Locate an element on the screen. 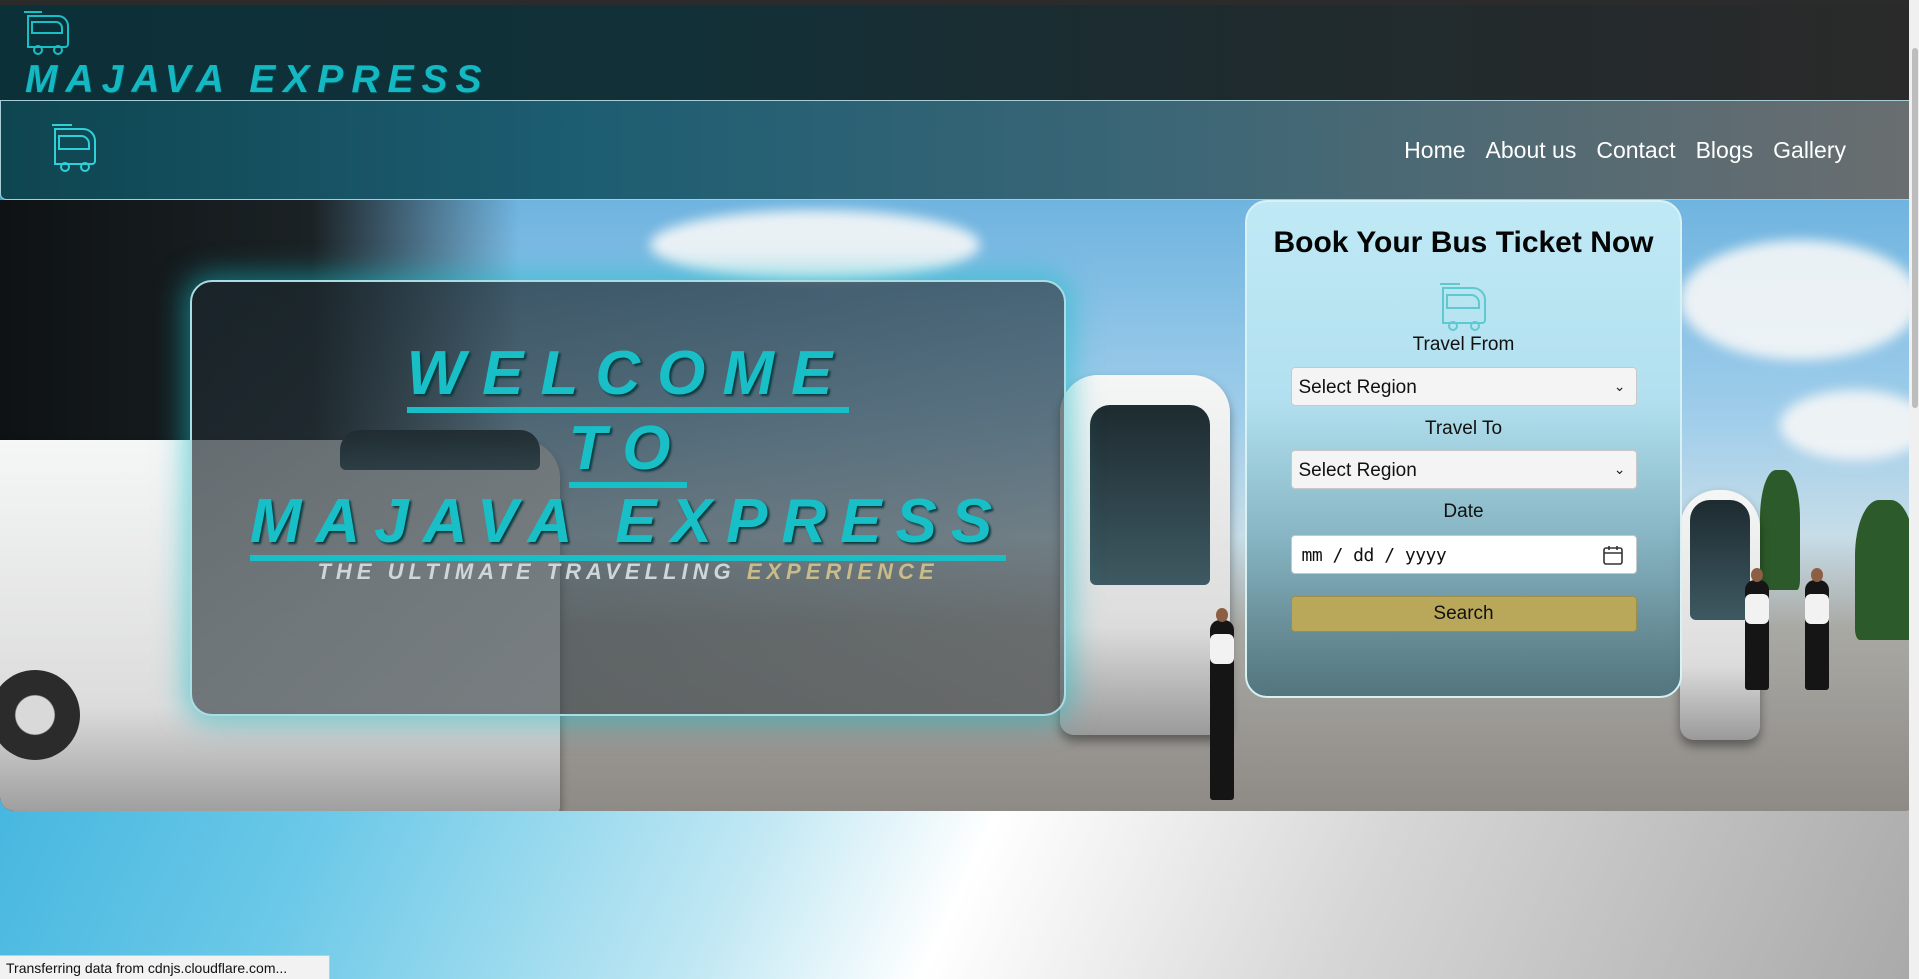 The image size is (1919, 979). bus-center is located at coordinates (1145, 555).